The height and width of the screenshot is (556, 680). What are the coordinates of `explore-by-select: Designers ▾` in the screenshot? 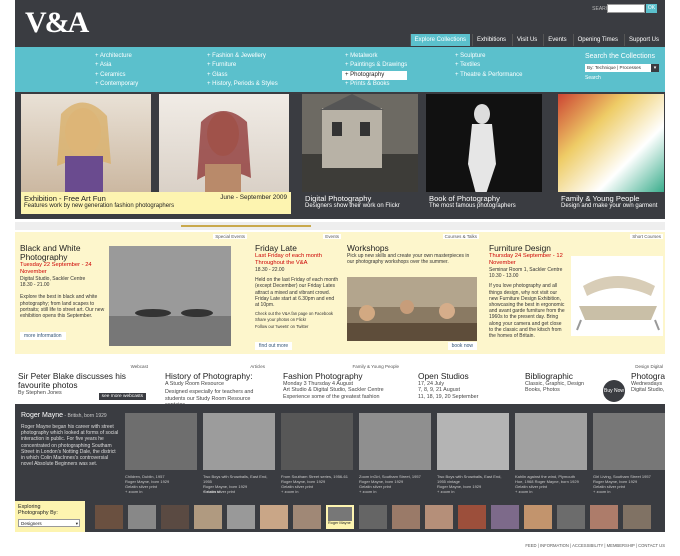 It's located at (49, 523).